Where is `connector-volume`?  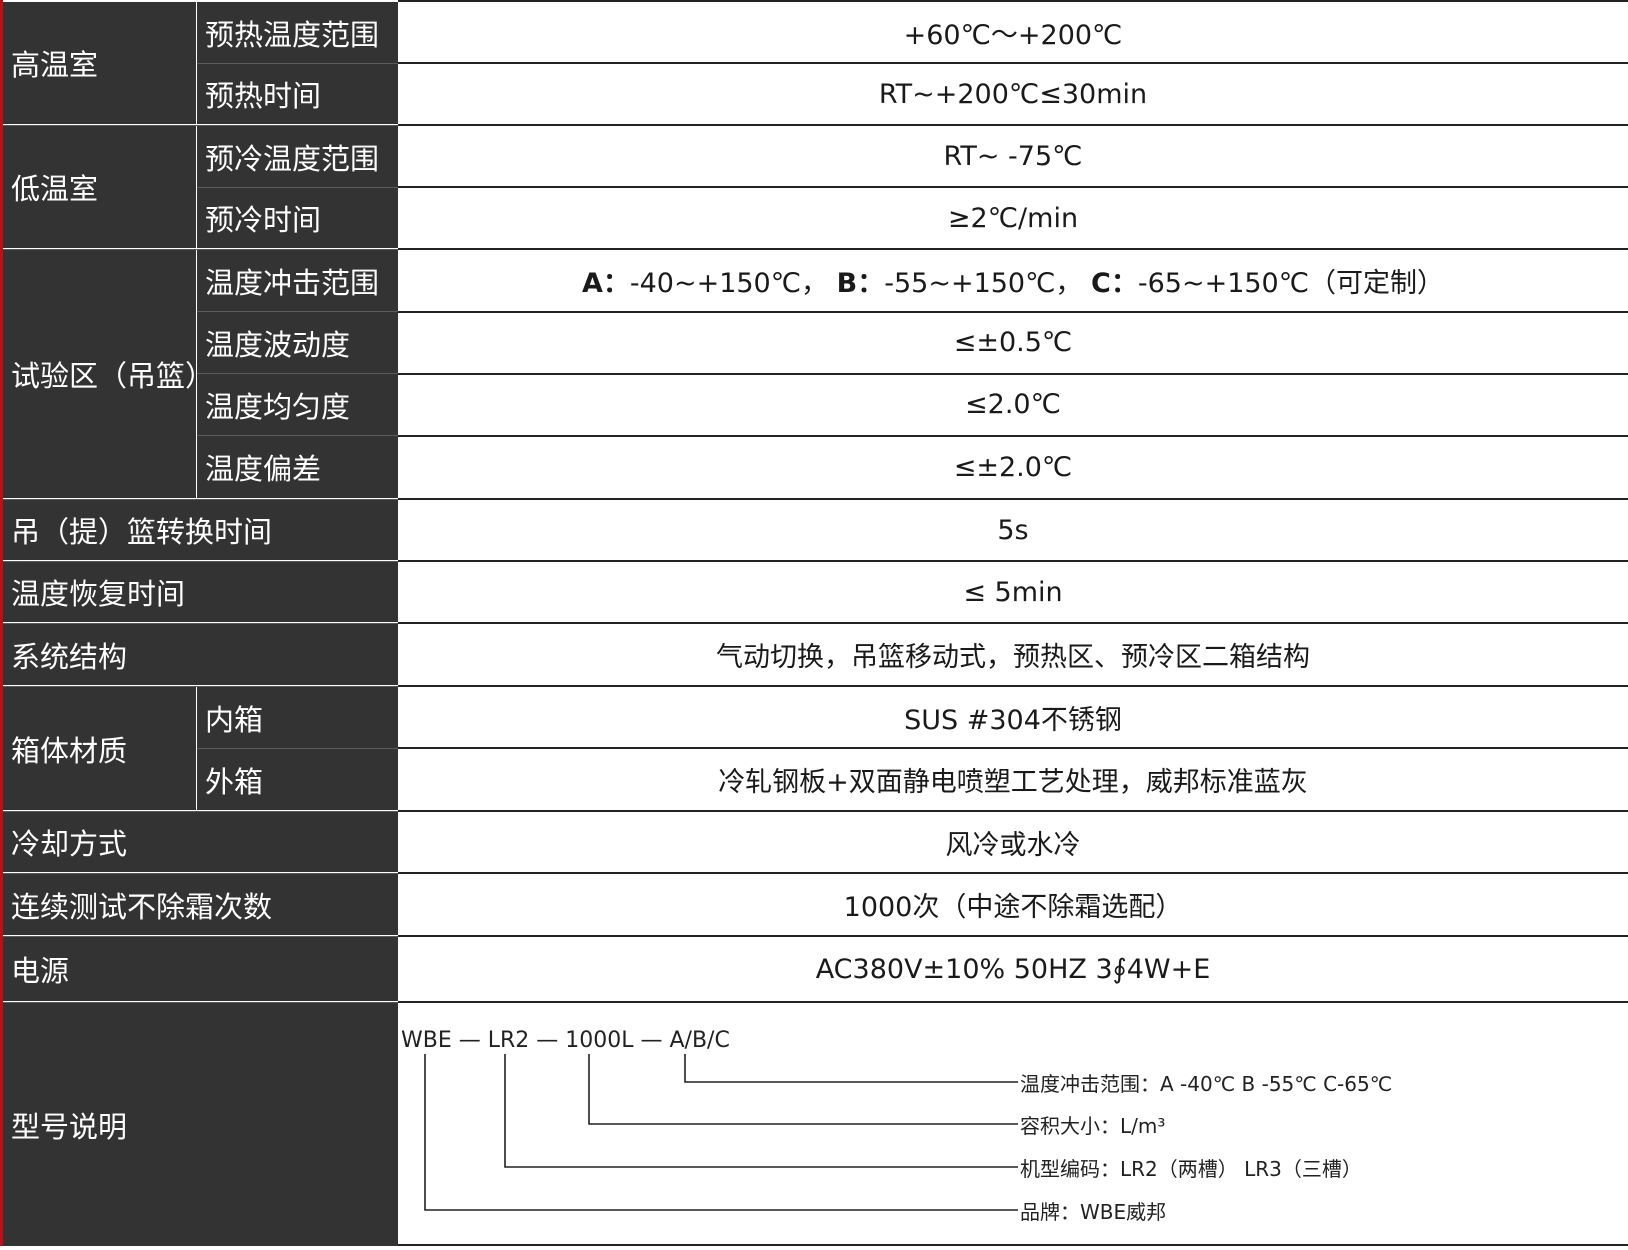
connector-volume is located at coordinates (803, 1089).